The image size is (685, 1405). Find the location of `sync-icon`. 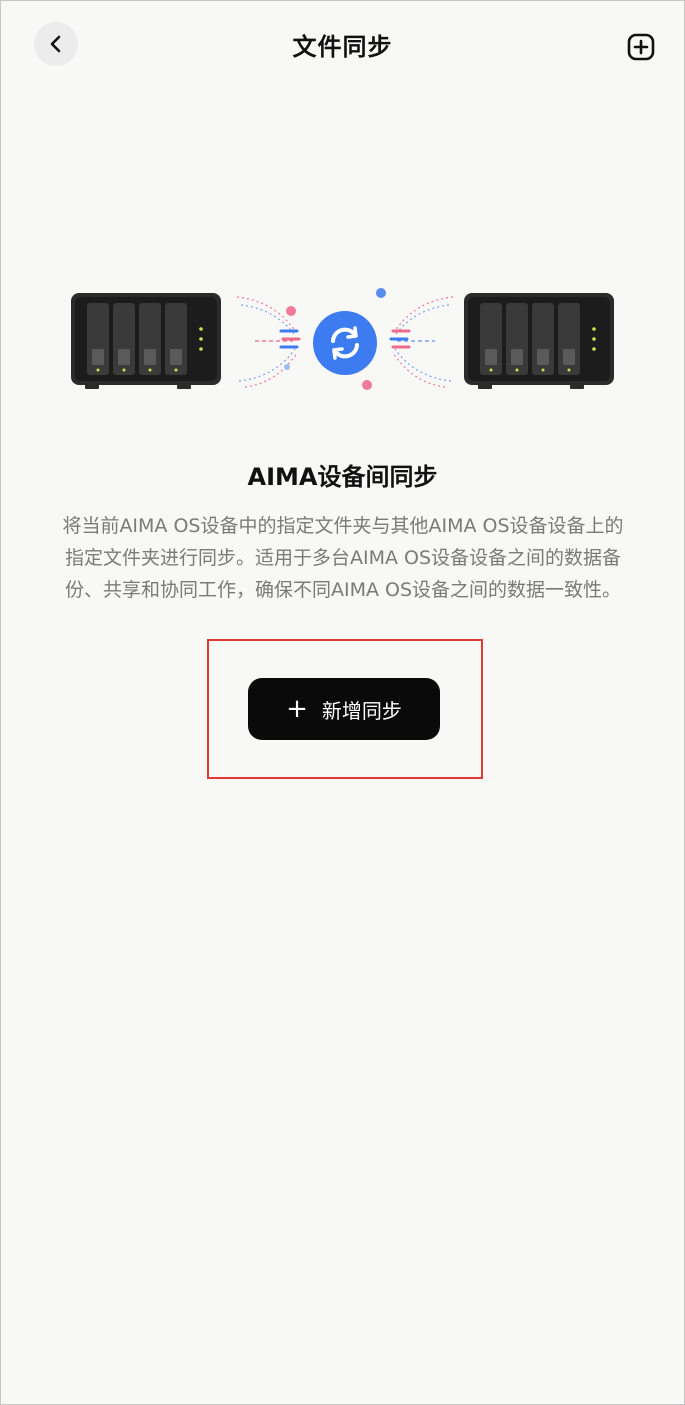

sync-icon is located at coordinates (345, 343).